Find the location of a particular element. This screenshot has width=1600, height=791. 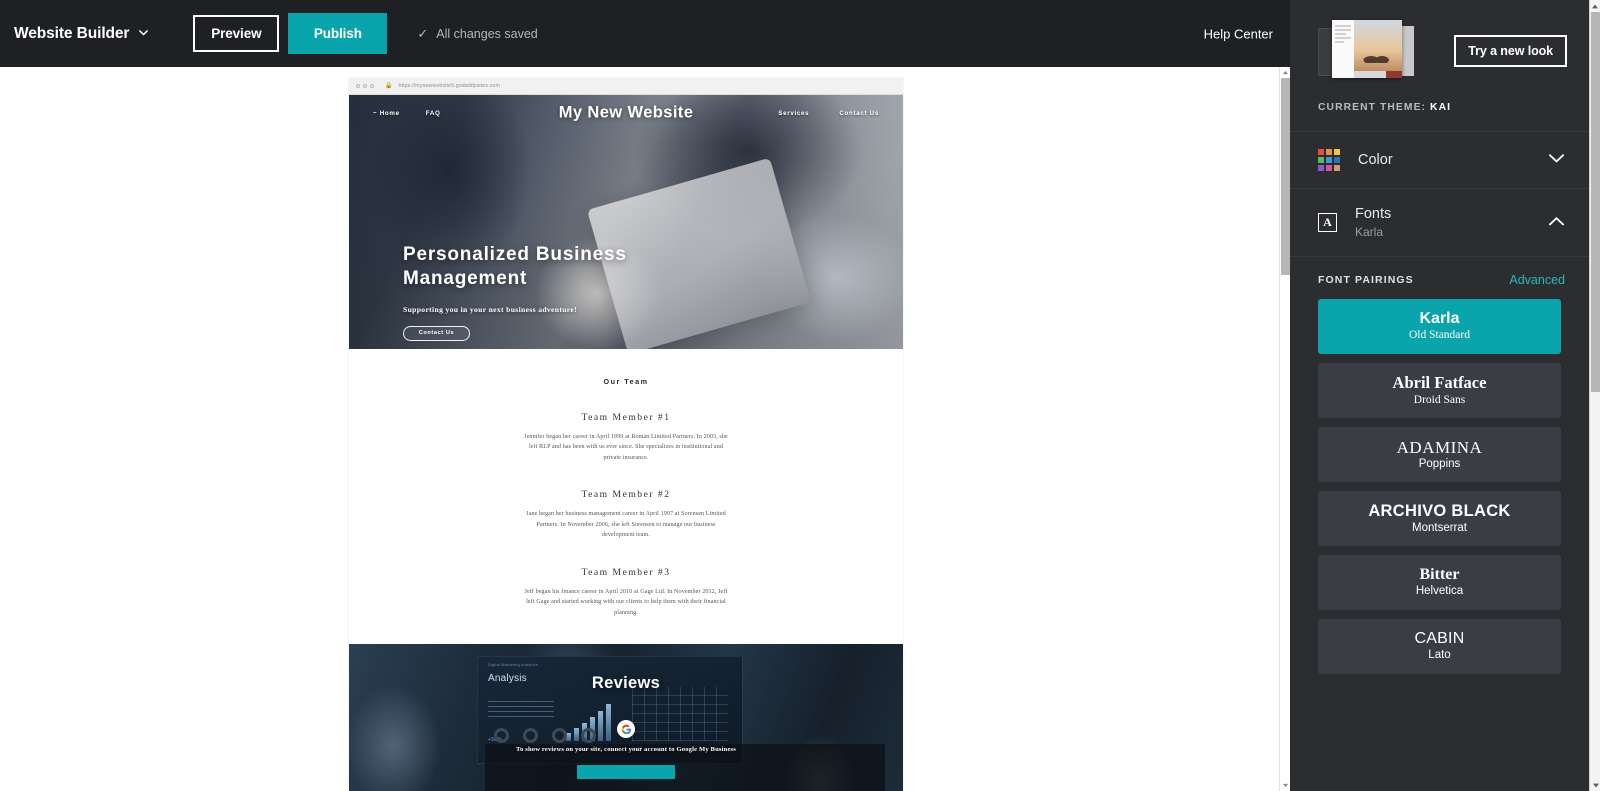

help-center-link: Help Center is located at coordinates (1238, 33).